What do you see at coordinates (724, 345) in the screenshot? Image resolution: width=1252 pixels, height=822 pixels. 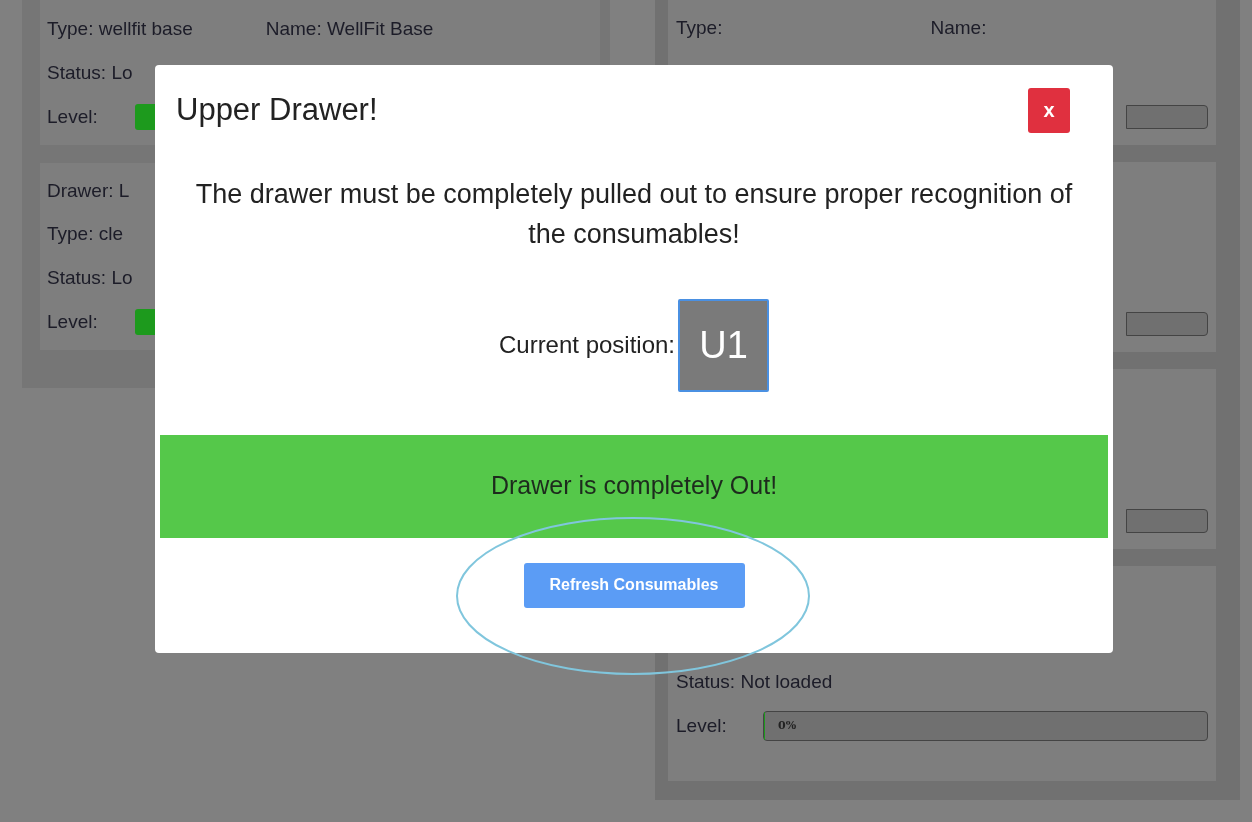 I see `position-badge: U1` at bounding box center [724, 345].